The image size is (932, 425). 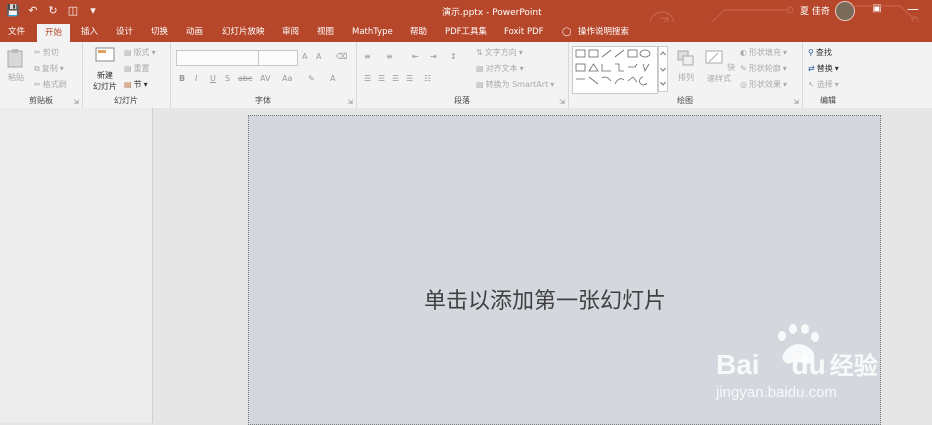 I want to click on user-name: 夏 佳奇, so click(x=815, y=10).